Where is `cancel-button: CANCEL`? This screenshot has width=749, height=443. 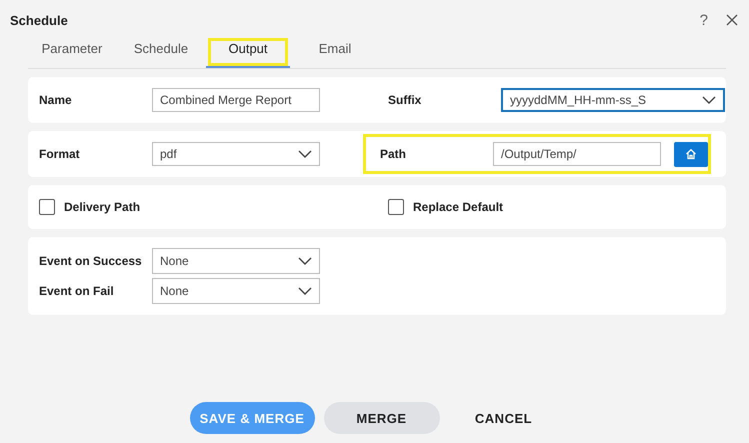 cancel-button: CANCEL is located at coordinates (503, 418).